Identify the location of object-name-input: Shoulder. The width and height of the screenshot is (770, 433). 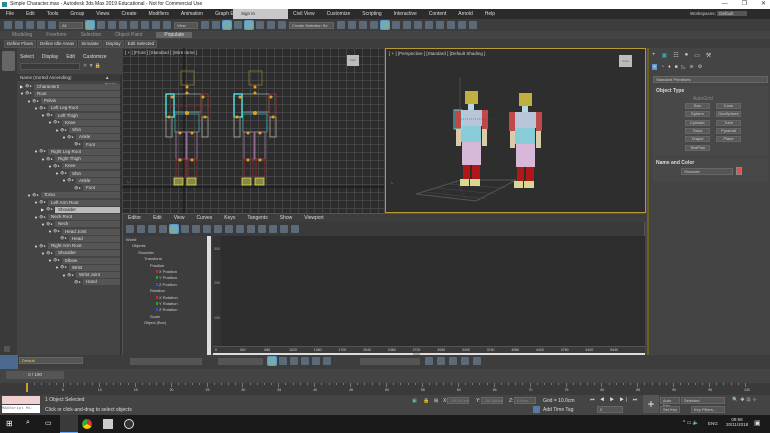
(707, 171).